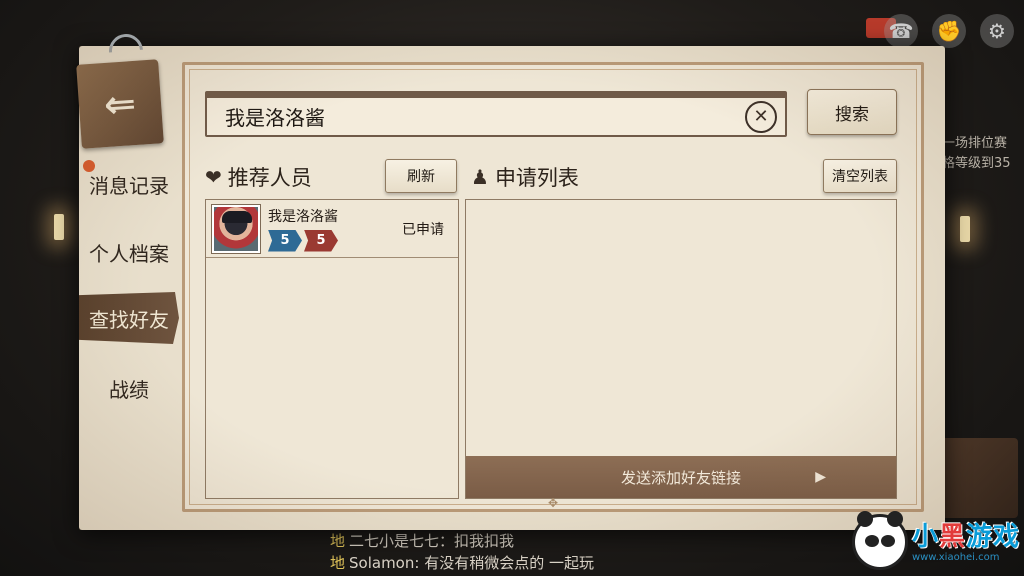 The width and height of the screenshot is (1024, 576). I want to click on send-friend-link-button: 发送添加好友链接 ▶, so click(681, 477).